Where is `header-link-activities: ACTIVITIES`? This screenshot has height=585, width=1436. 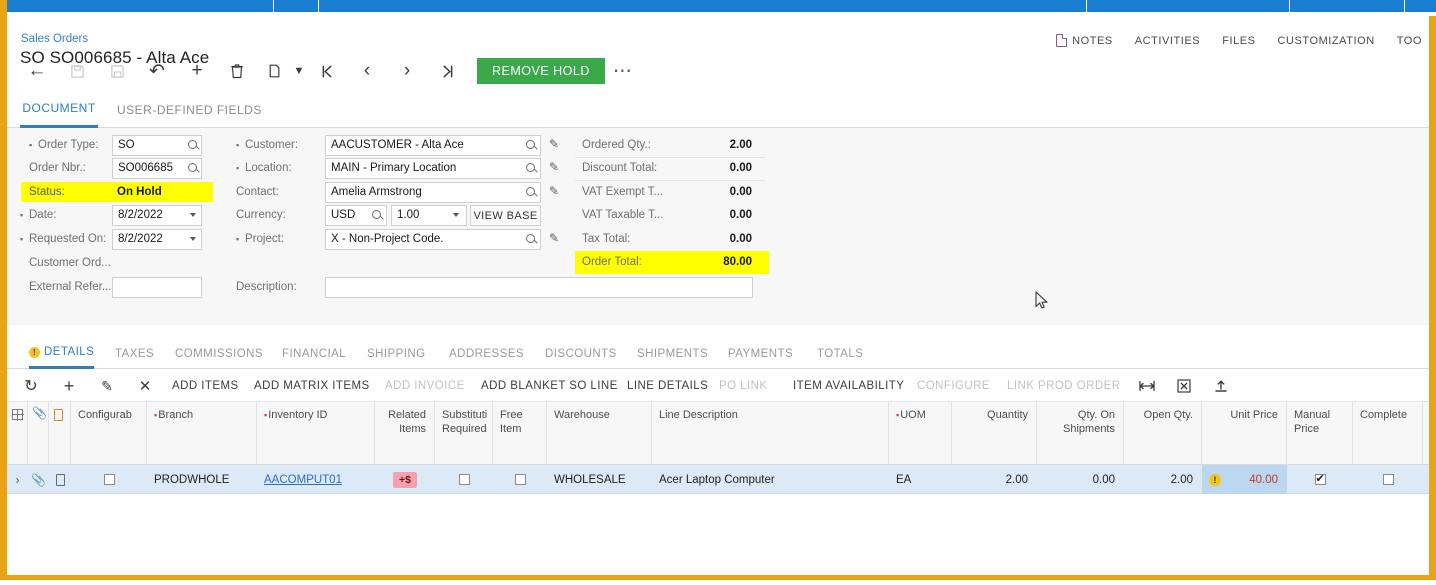 header-link-activities: ACTIVITIES is located at coordinates (1167, 41).